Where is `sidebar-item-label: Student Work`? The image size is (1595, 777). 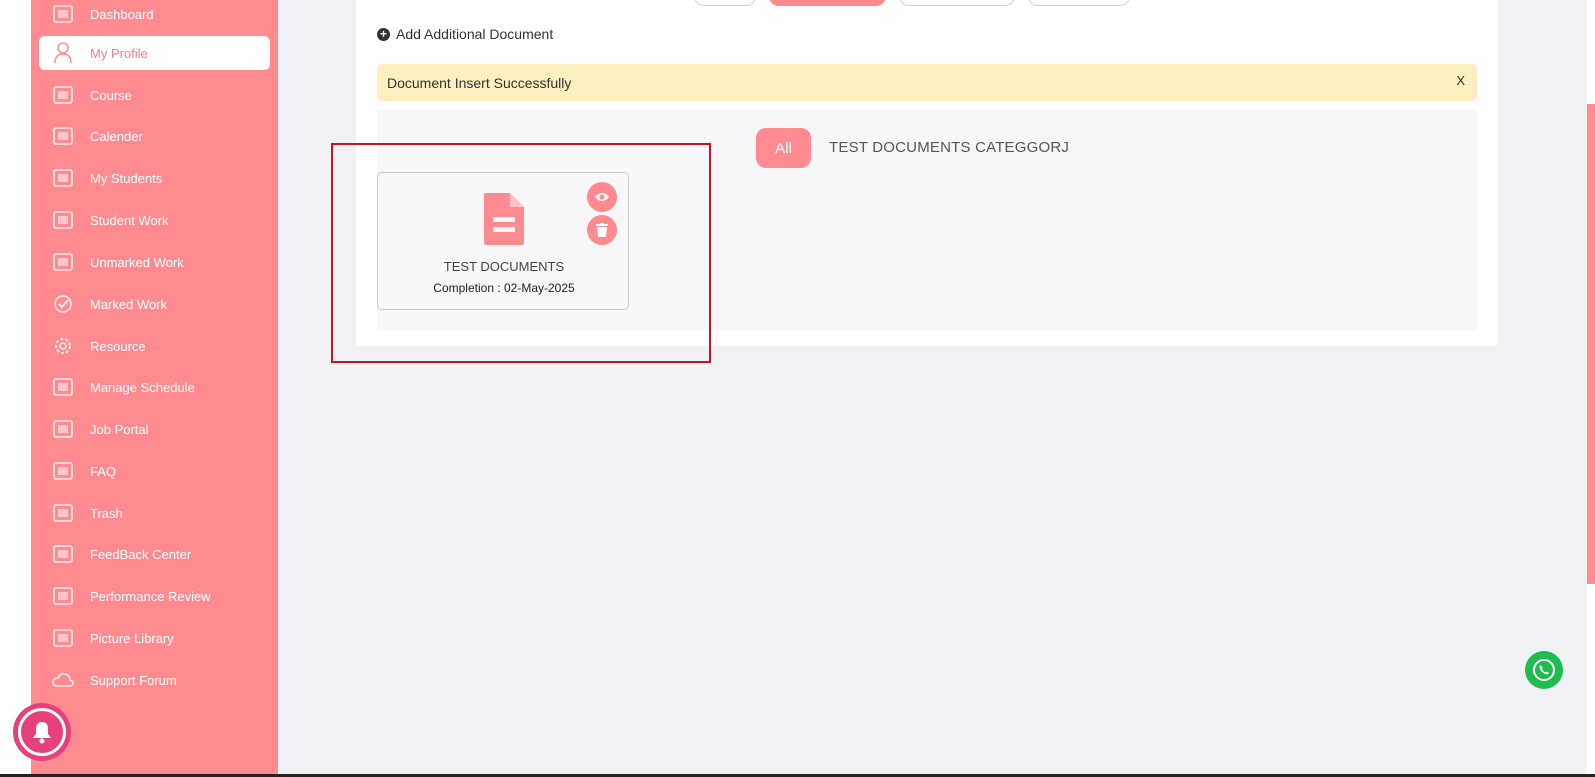
sidebar-item-label: Student Work is located at coordinates (129, 220).